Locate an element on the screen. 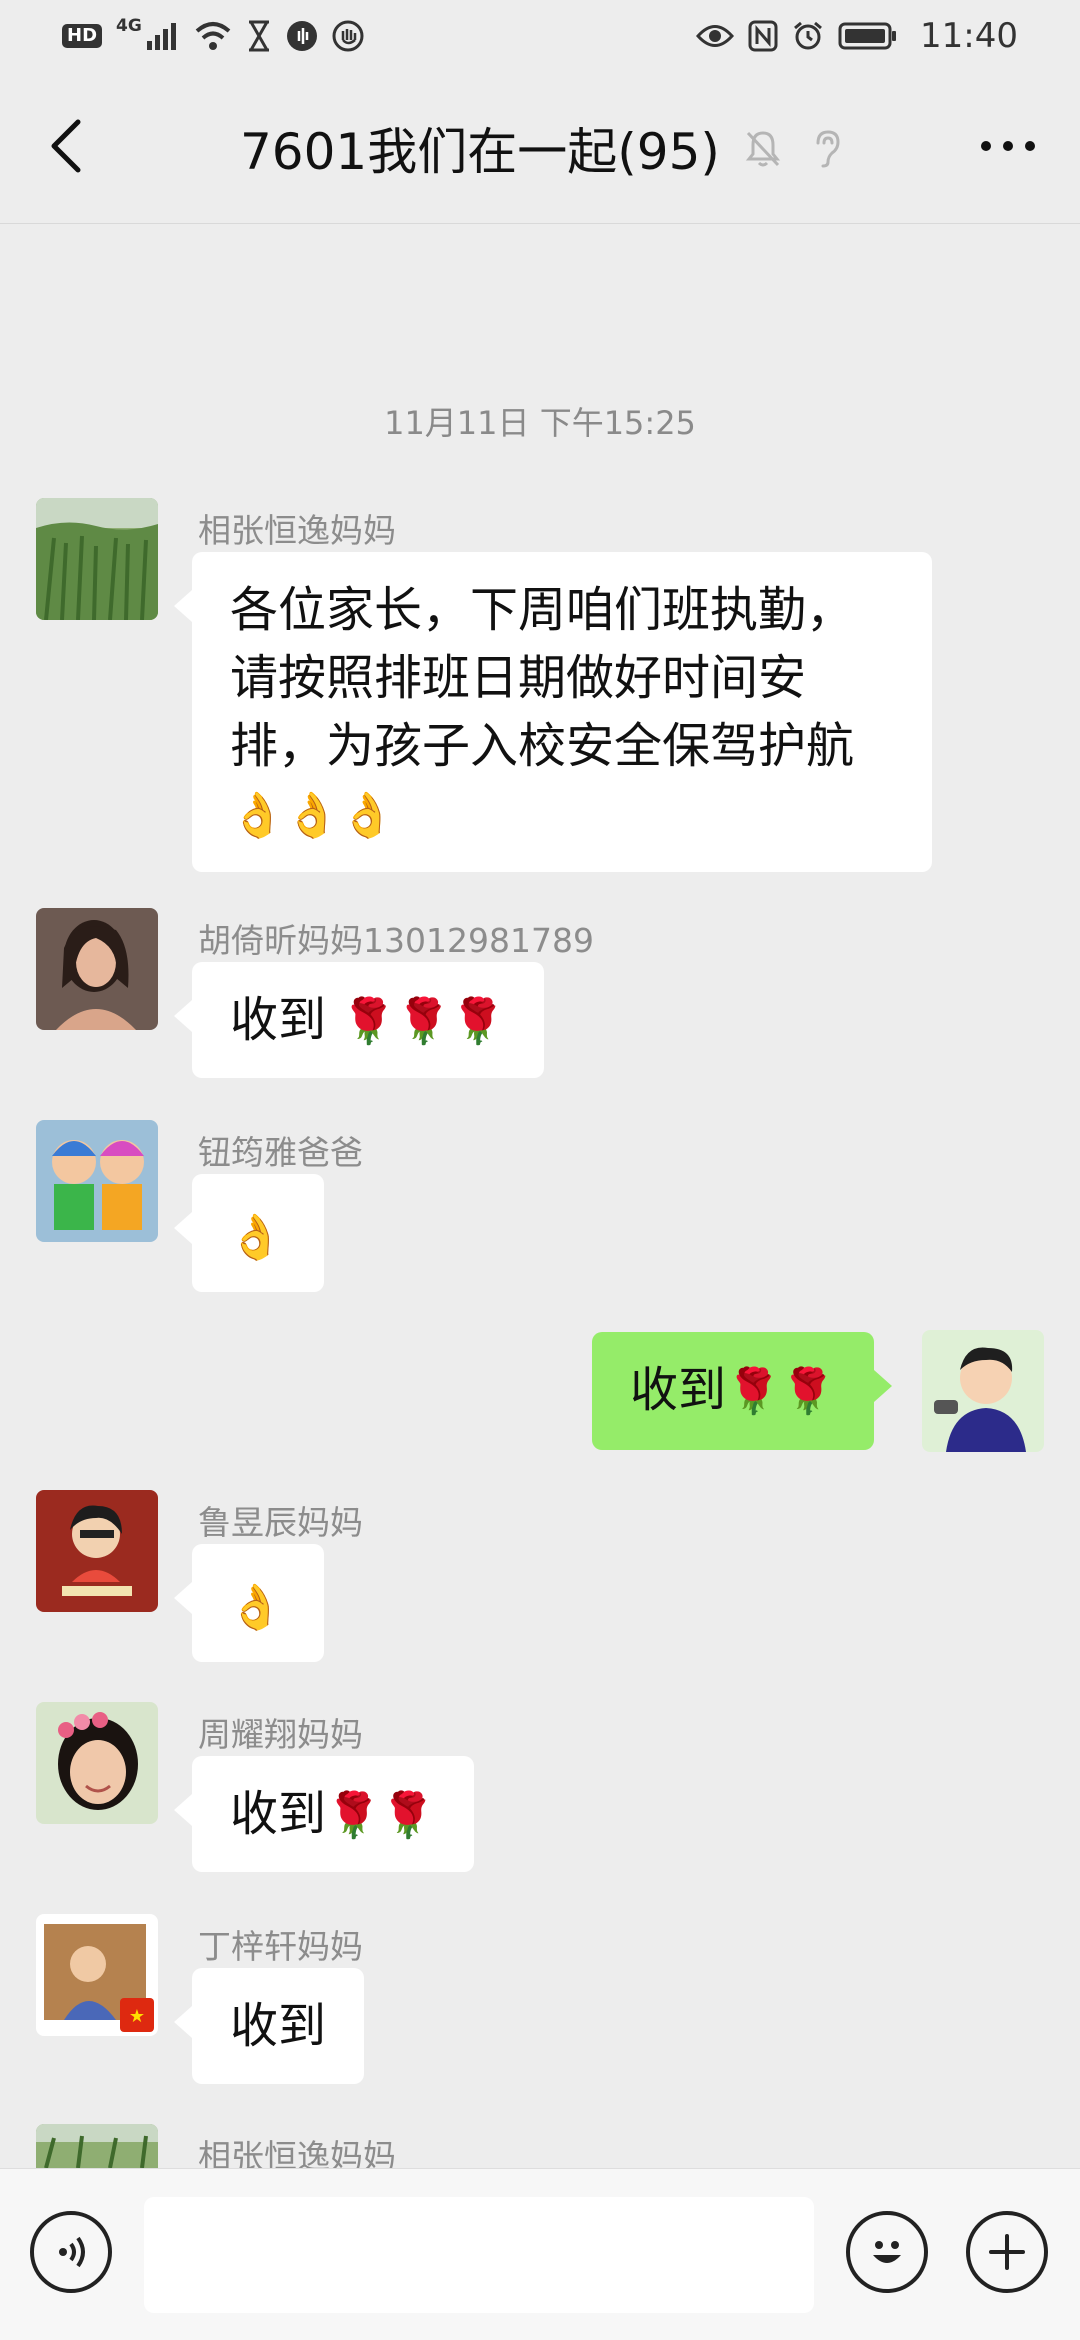 This screenshot has width=1080, height=2340. cartoon-girl-avatar-image is located at coordinates (97, 1551).